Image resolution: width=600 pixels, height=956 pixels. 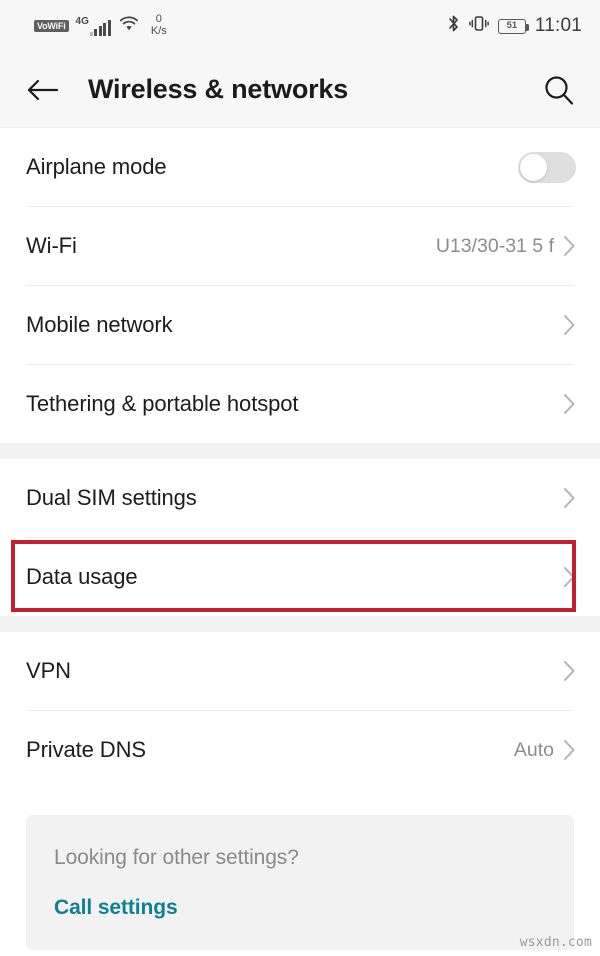 I want to click on row-label: Dual SIM settings, so click(x=111, y=497).